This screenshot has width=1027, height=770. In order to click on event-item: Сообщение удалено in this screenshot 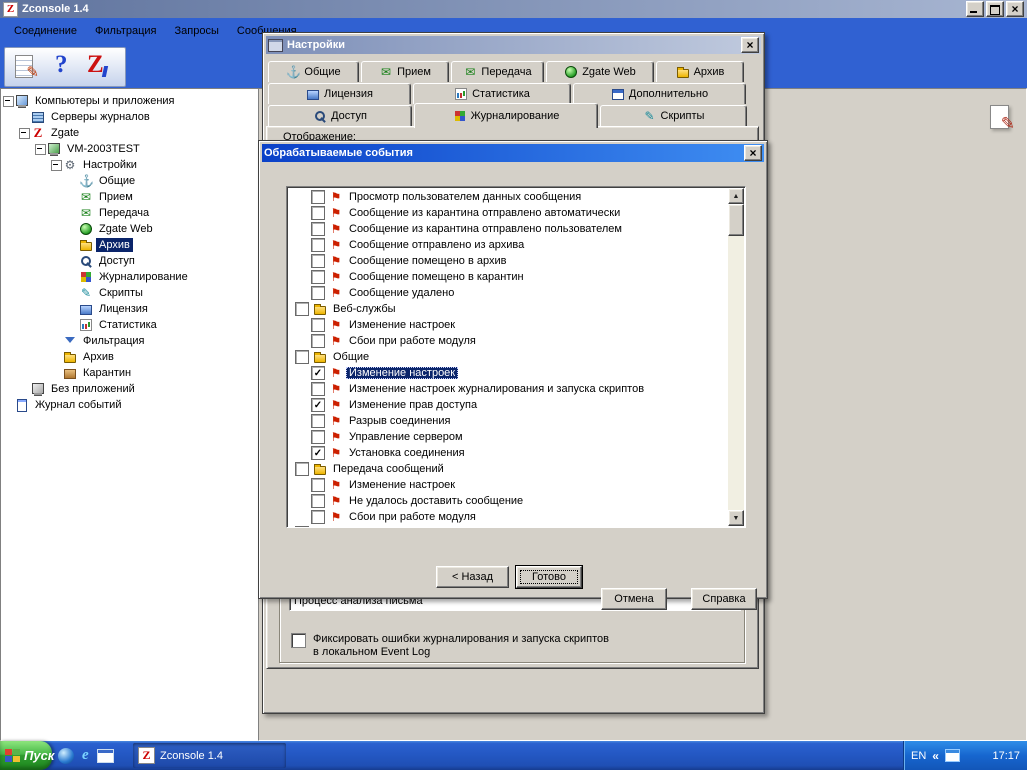, I will do `click(507, 293)`.